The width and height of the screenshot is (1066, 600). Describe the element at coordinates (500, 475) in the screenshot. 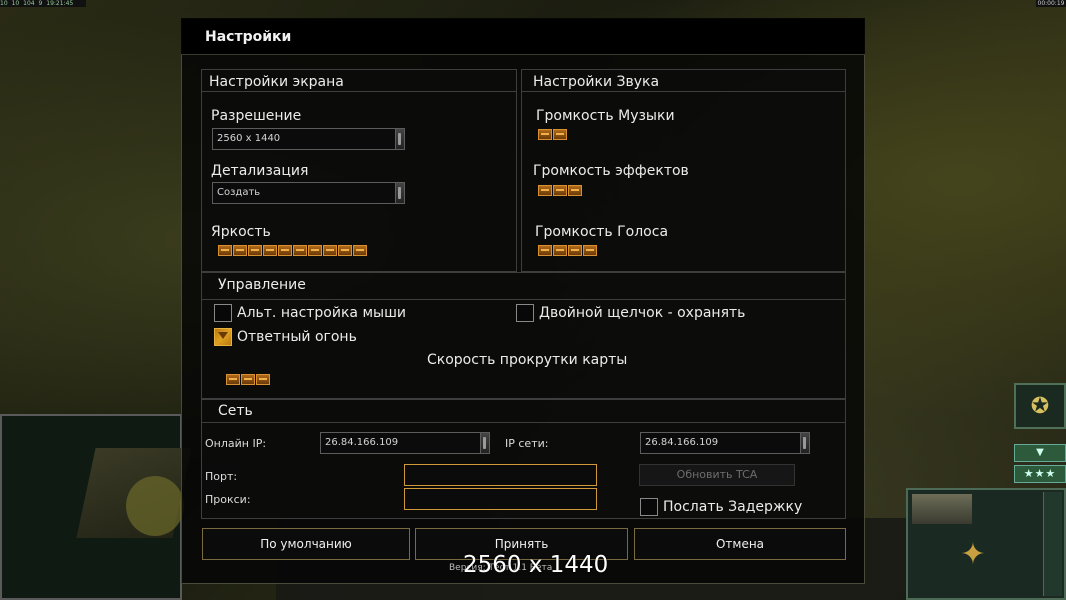

I see `port-field` at that location.